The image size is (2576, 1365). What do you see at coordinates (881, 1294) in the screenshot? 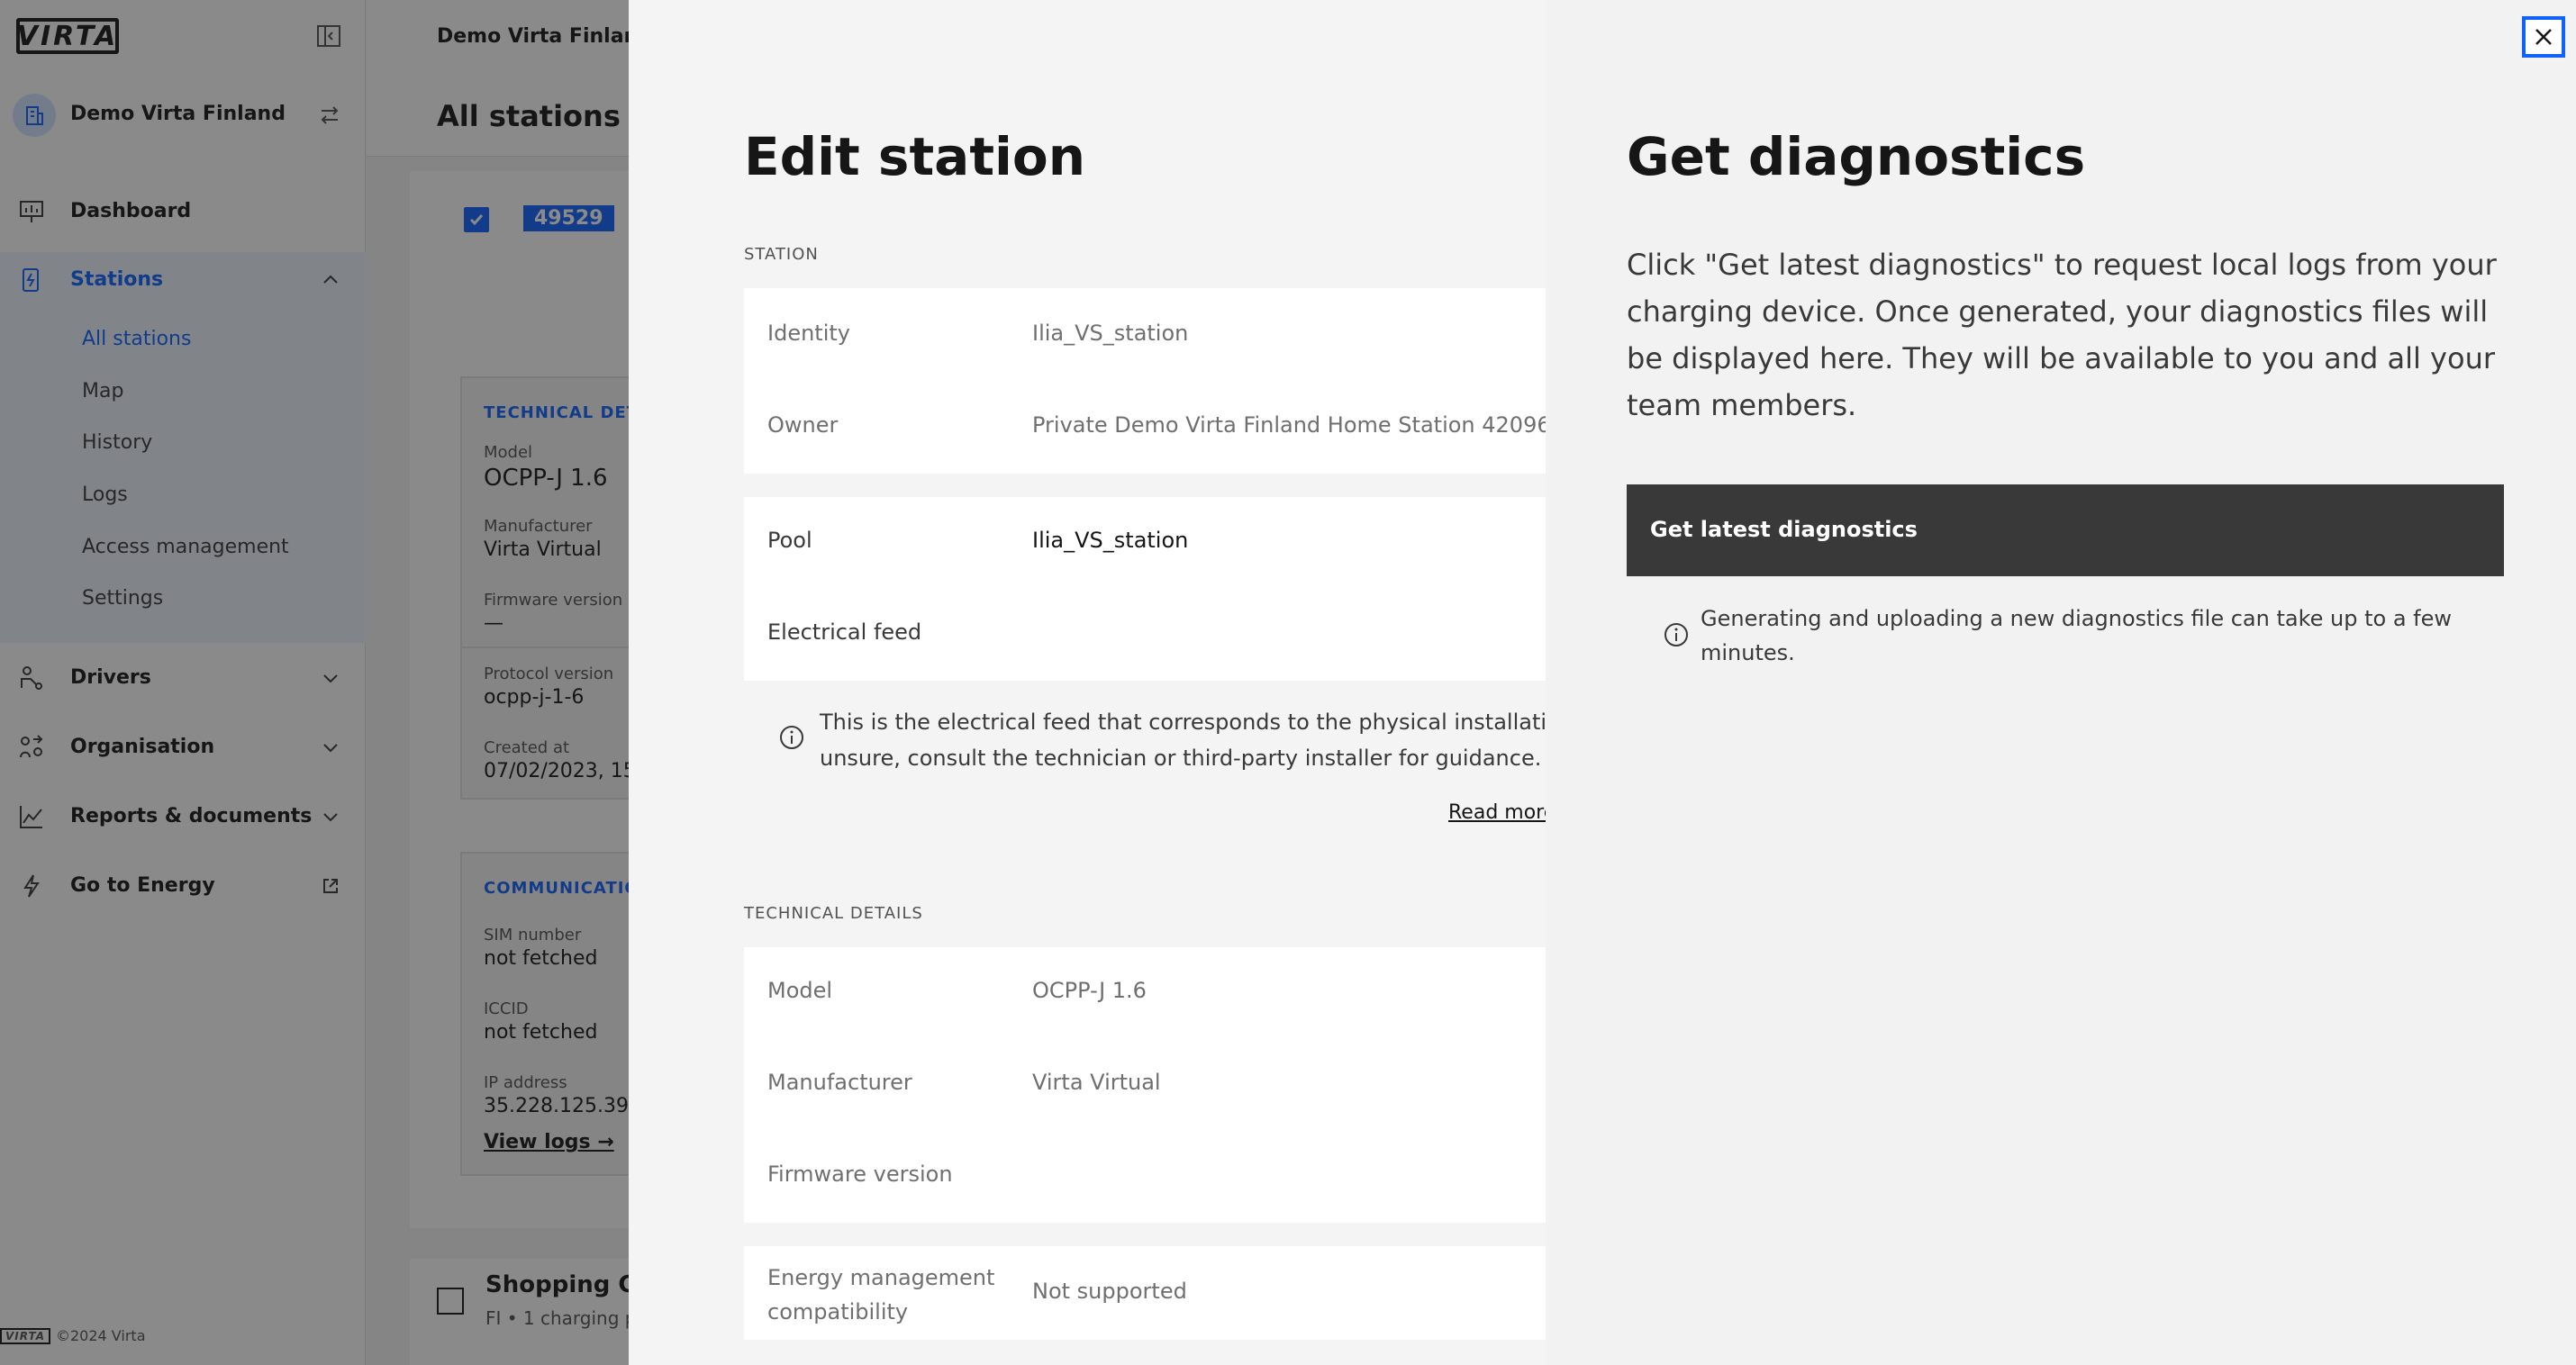
I see `energy-management-label: Energy management compatibility` at bounding box center [881, 1294].